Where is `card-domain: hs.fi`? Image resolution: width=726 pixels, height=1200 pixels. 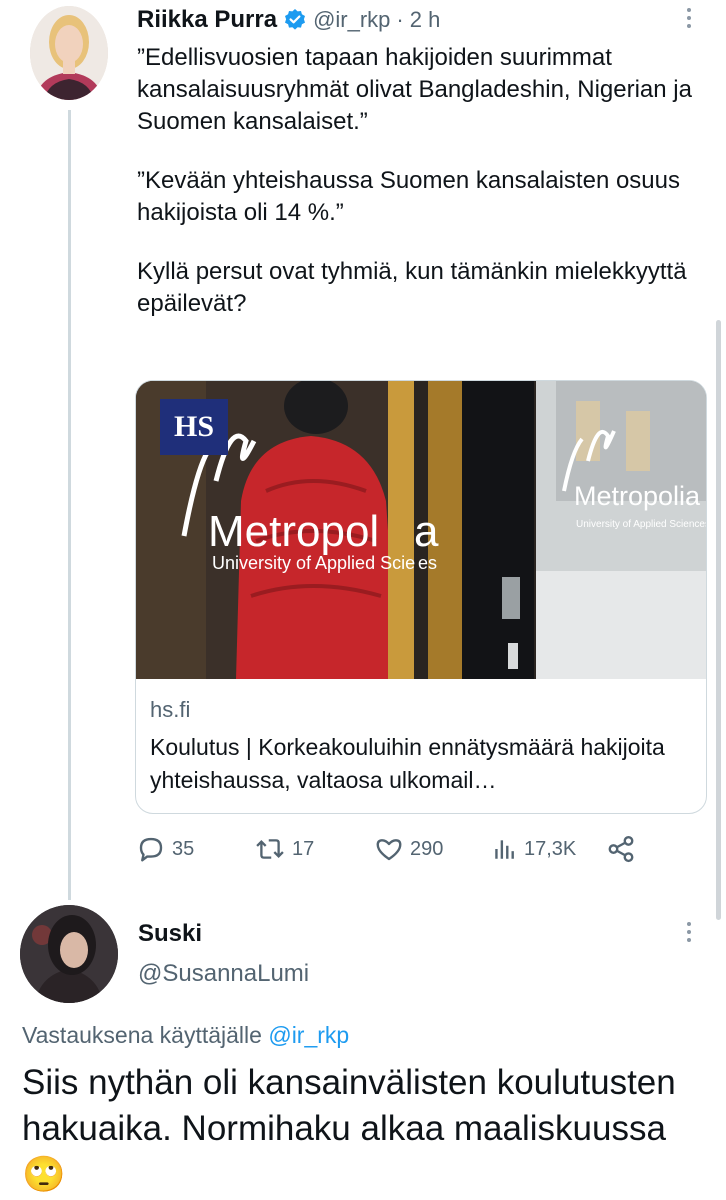 card-domain: hs.fi is located at coordinates (170, 709).